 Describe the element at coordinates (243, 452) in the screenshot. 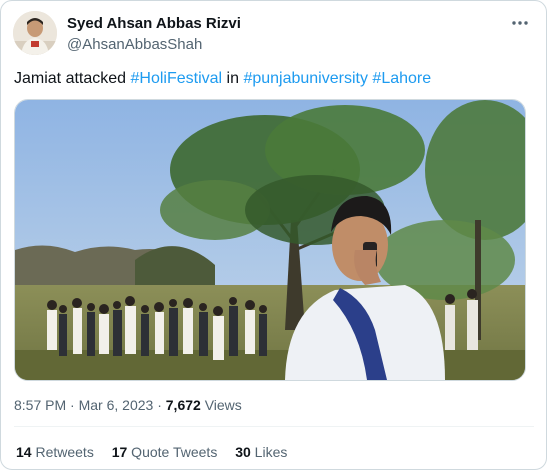

I see `likes-count: 30` at that location.